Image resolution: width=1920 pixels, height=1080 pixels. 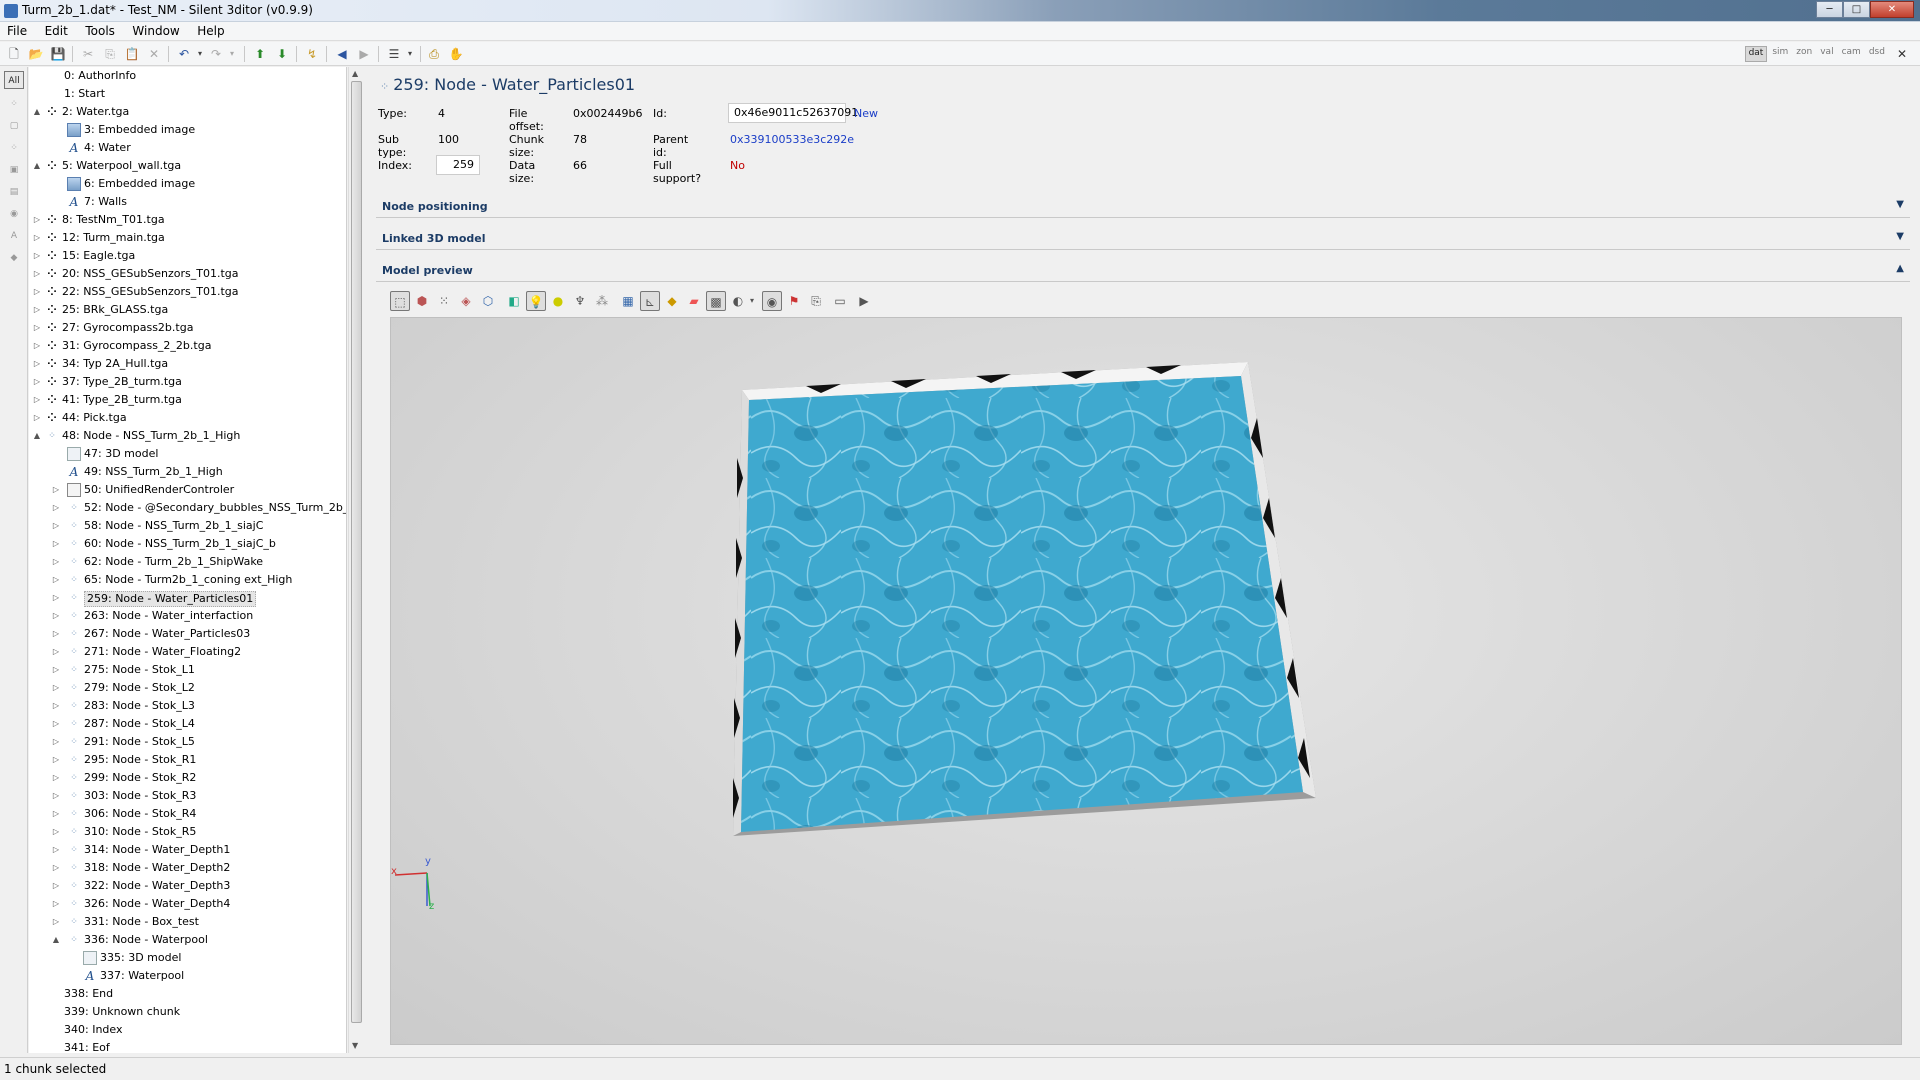 I want to click on tab-val: val, so click(x=1826, y=54).